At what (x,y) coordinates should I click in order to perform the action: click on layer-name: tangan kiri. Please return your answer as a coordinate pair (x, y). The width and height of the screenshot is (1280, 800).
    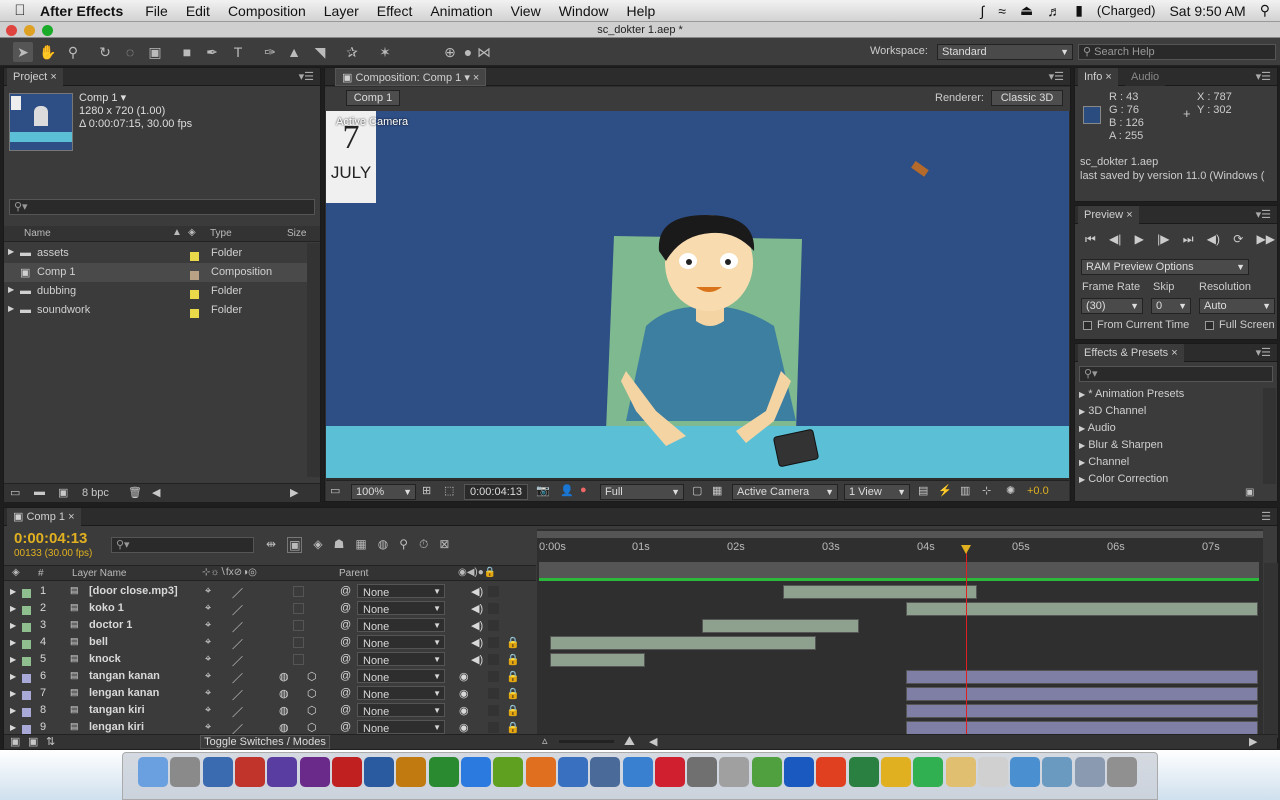
    Looking at the image, I should click on (117, 710).